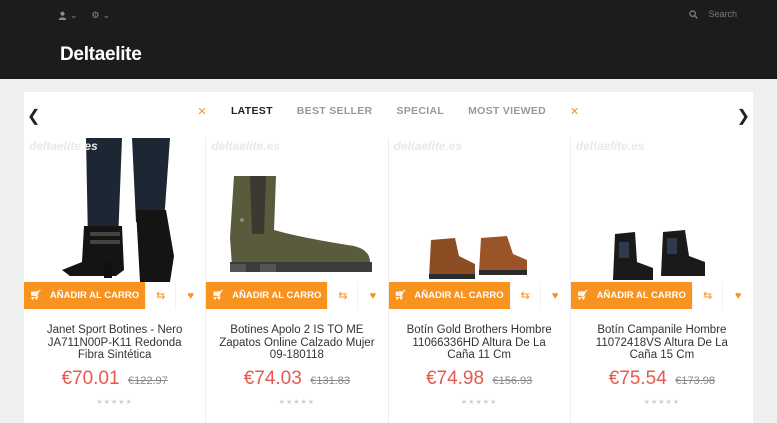 This screenshot has width=777, height=423. What do you see at coordinates (84, 15) in the screenshot?
I see `top-icons: ⌄ ⚙ ⌄` at bounding box center [84, 15].